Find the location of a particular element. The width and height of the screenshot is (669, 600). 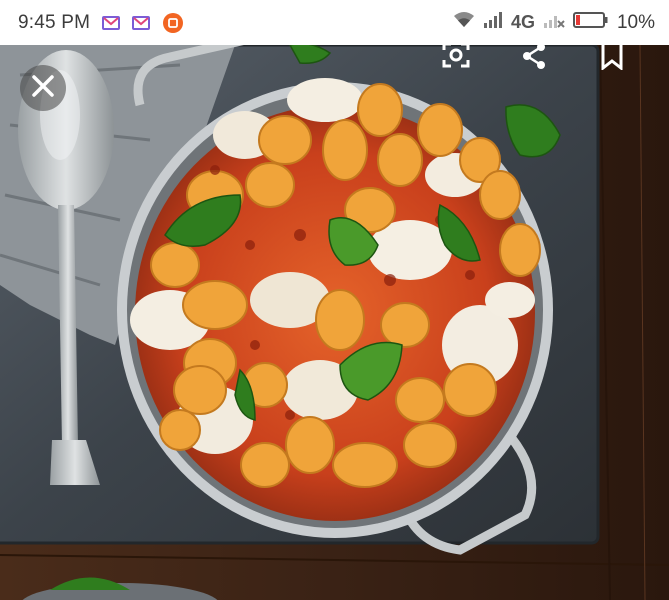

network-type: 4G is located at coordinates (522, 22).